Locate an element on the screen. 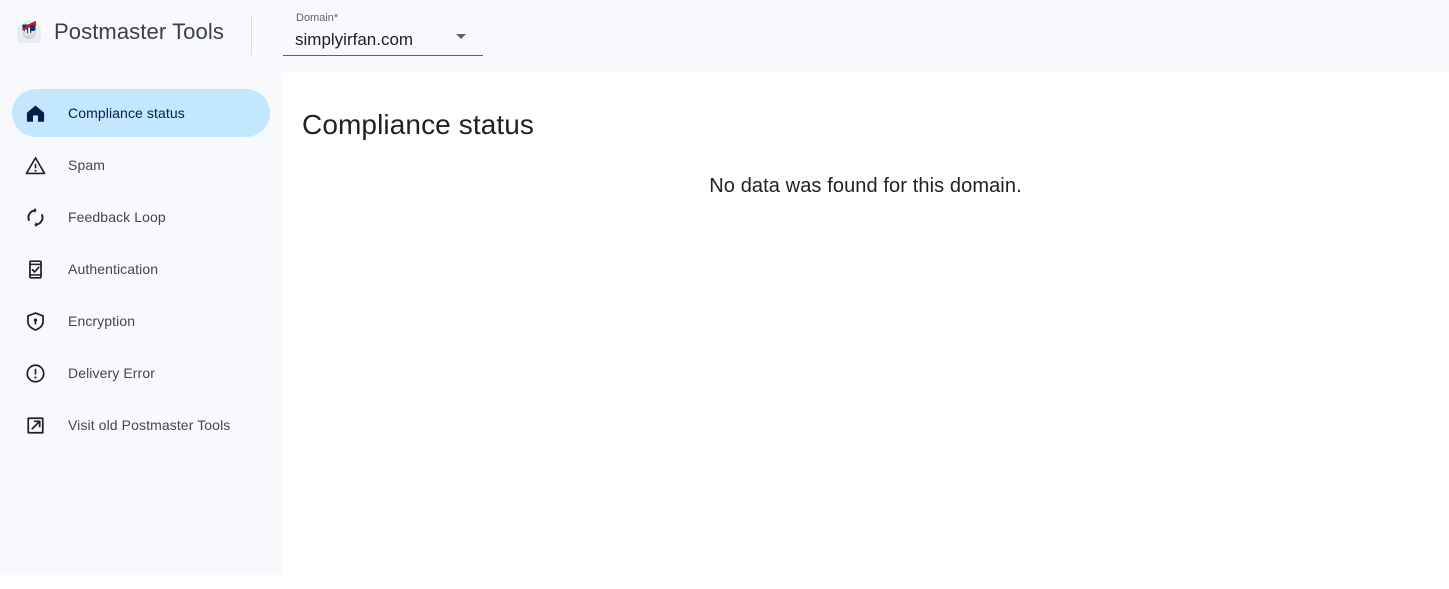  brand: Postmaster Tools is located at coordinates (120, 32).